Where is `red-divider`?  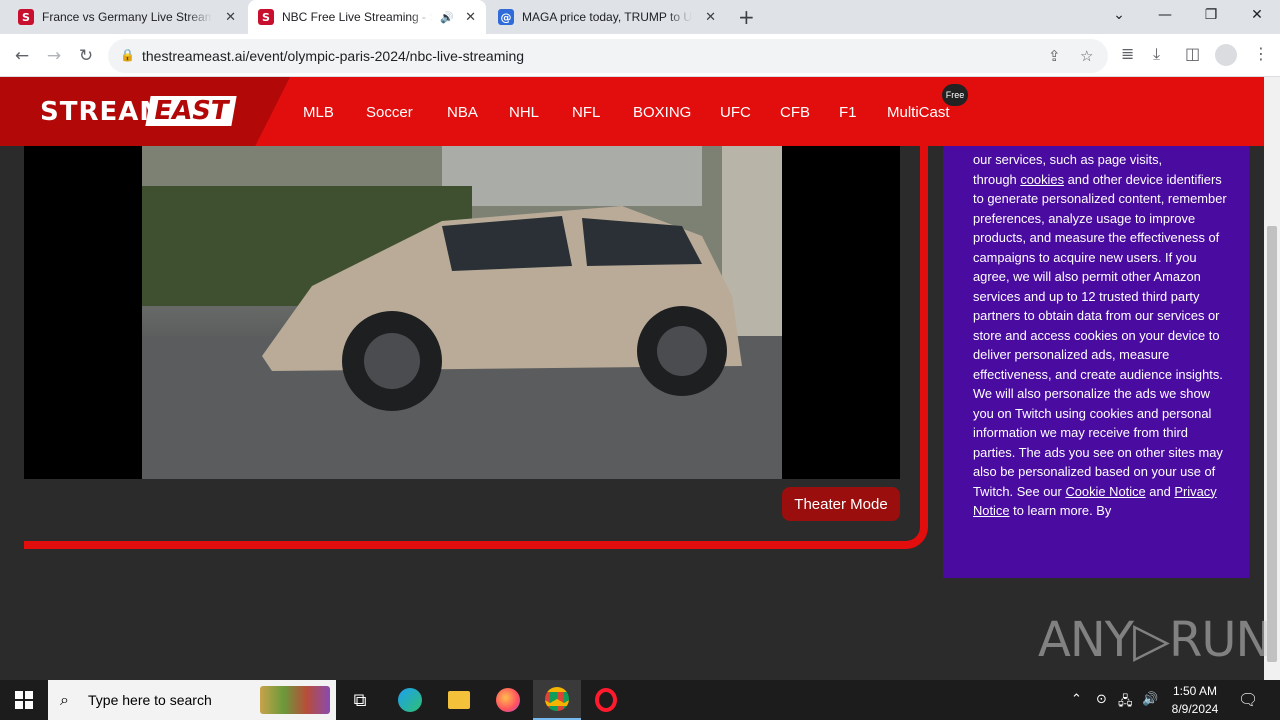
red-divider is located at coordinates (464, 545).